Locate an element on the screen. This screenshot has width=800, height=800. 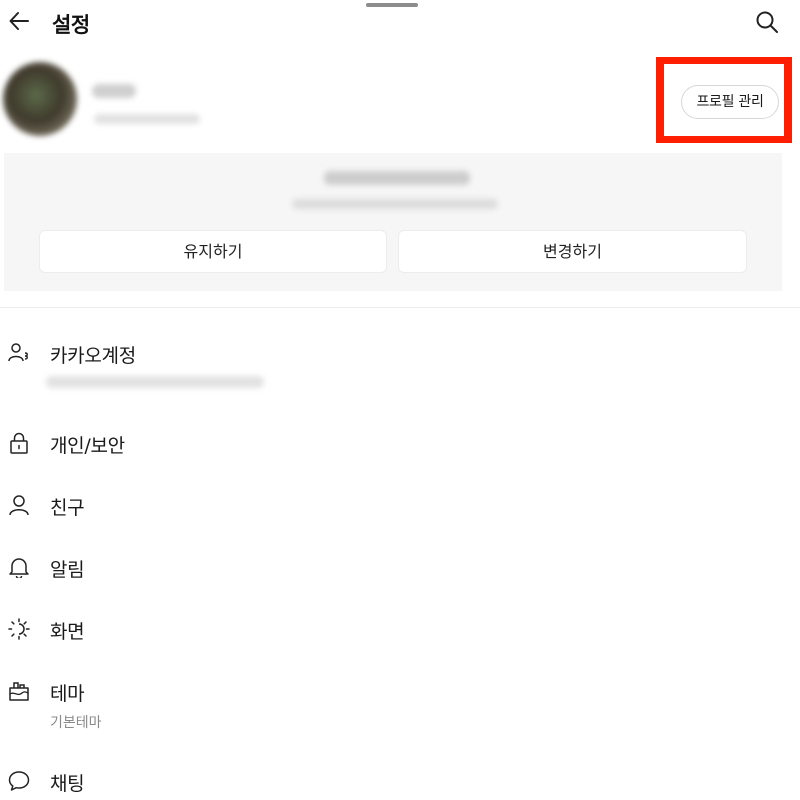
page-title: 설정 is located at coordinates (71, 25).